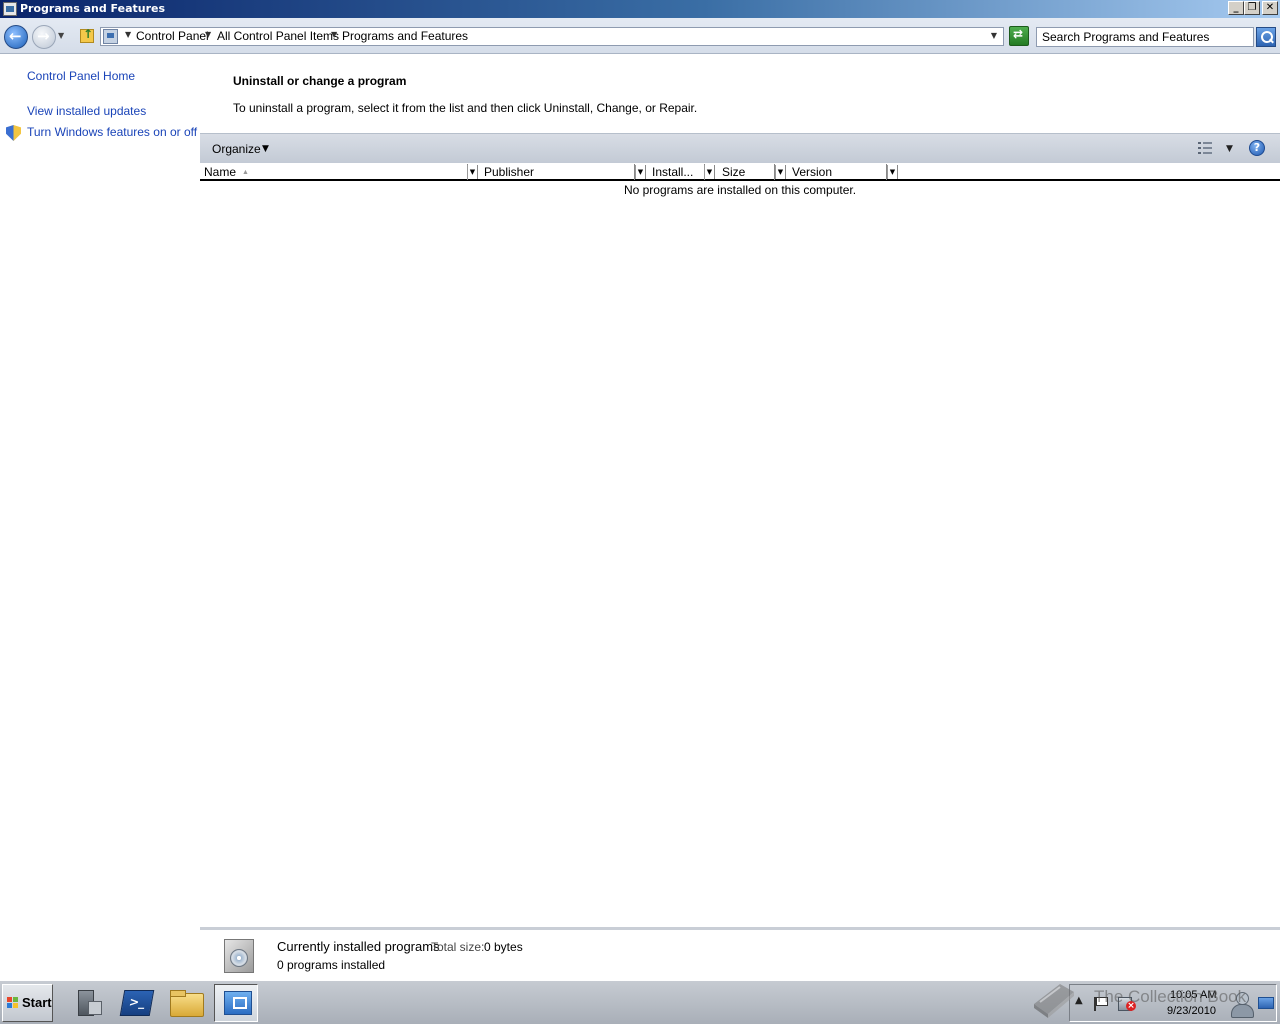 This screenshot has height=1024, width=1280. I want to click on programs-count: 0 programs installed, so click(331, 965).